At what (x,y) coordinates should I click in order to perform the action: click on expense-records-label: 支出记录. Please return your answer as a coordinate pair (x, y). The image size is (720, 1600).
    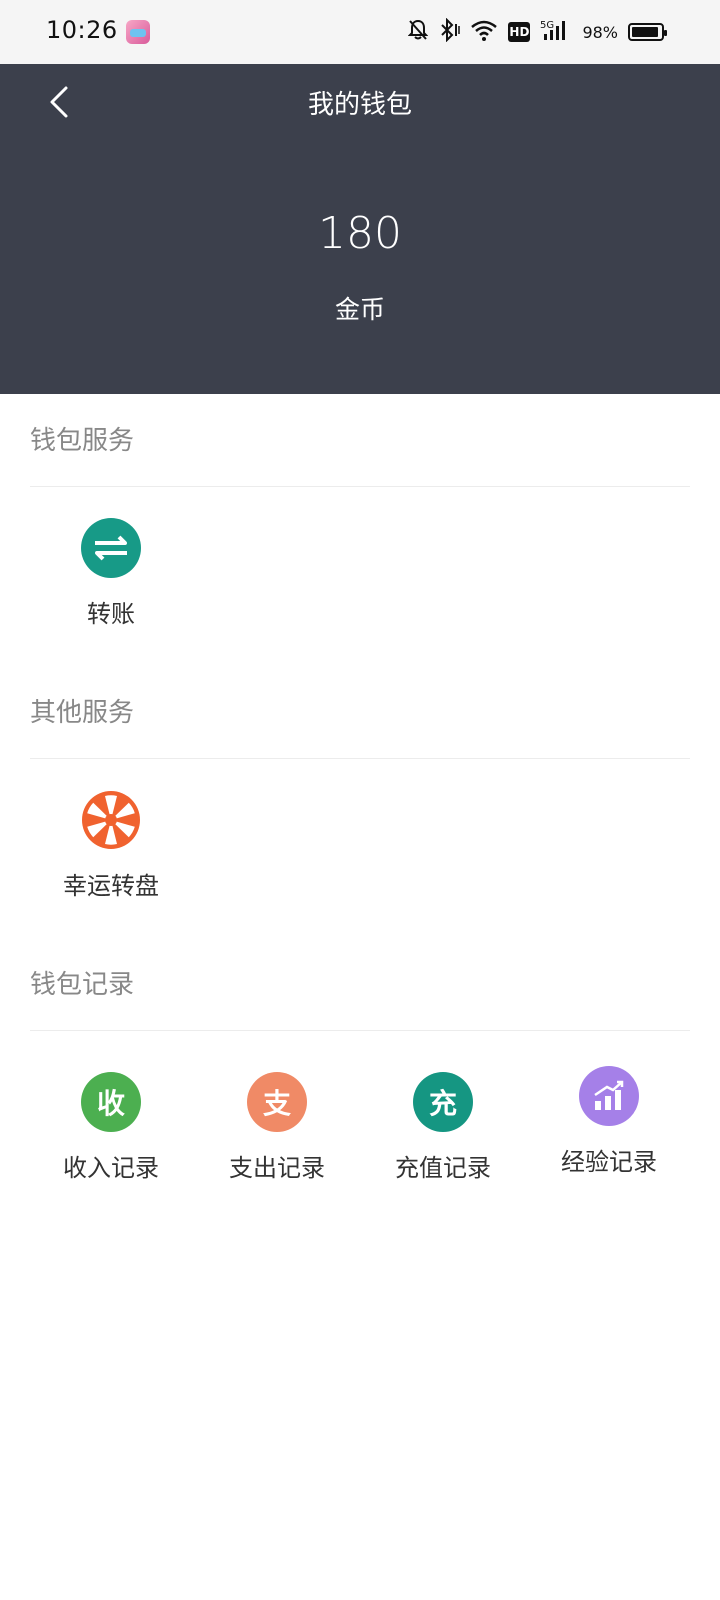
    Looking at the image, I should click on (277, 1168).